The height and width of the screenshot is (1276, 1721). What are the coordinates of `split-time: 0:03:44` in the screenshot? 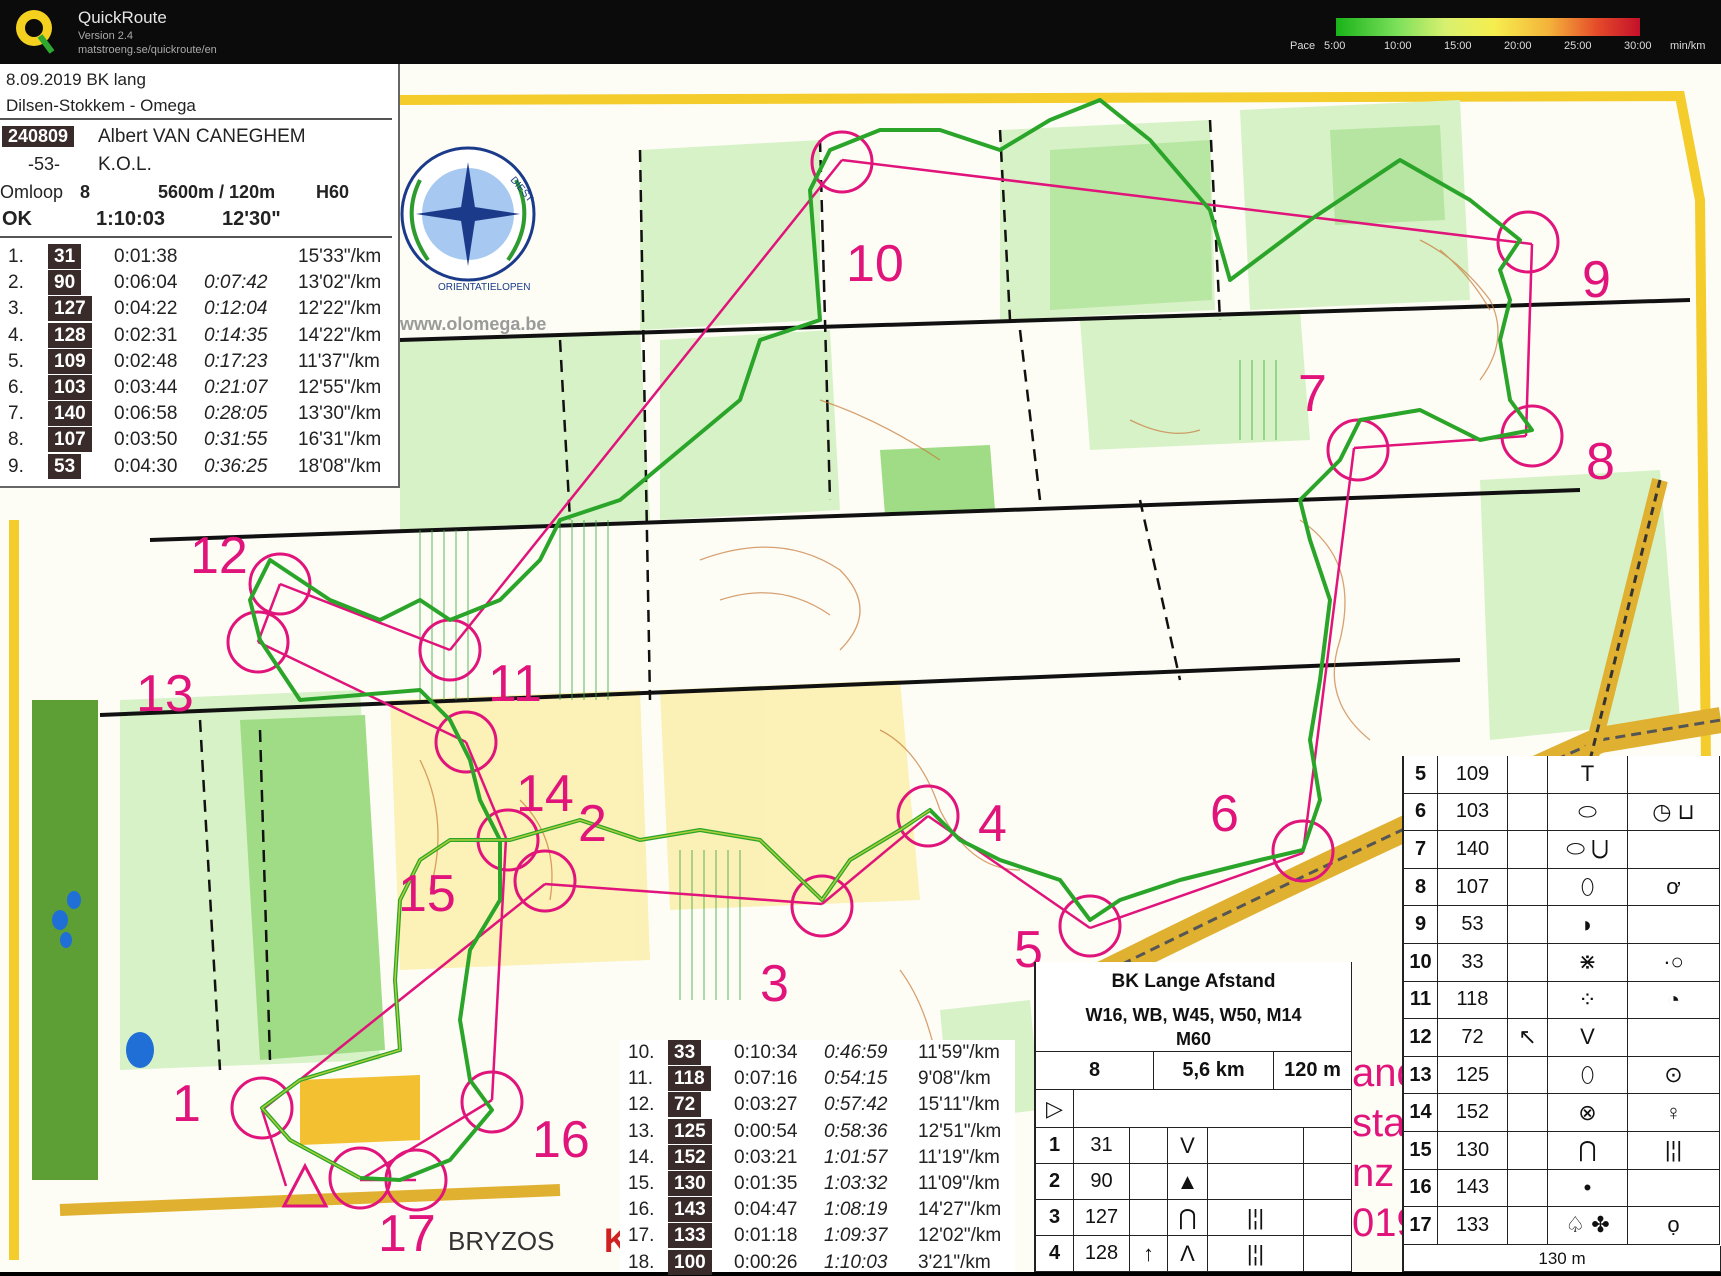 It's located at (146, 387).